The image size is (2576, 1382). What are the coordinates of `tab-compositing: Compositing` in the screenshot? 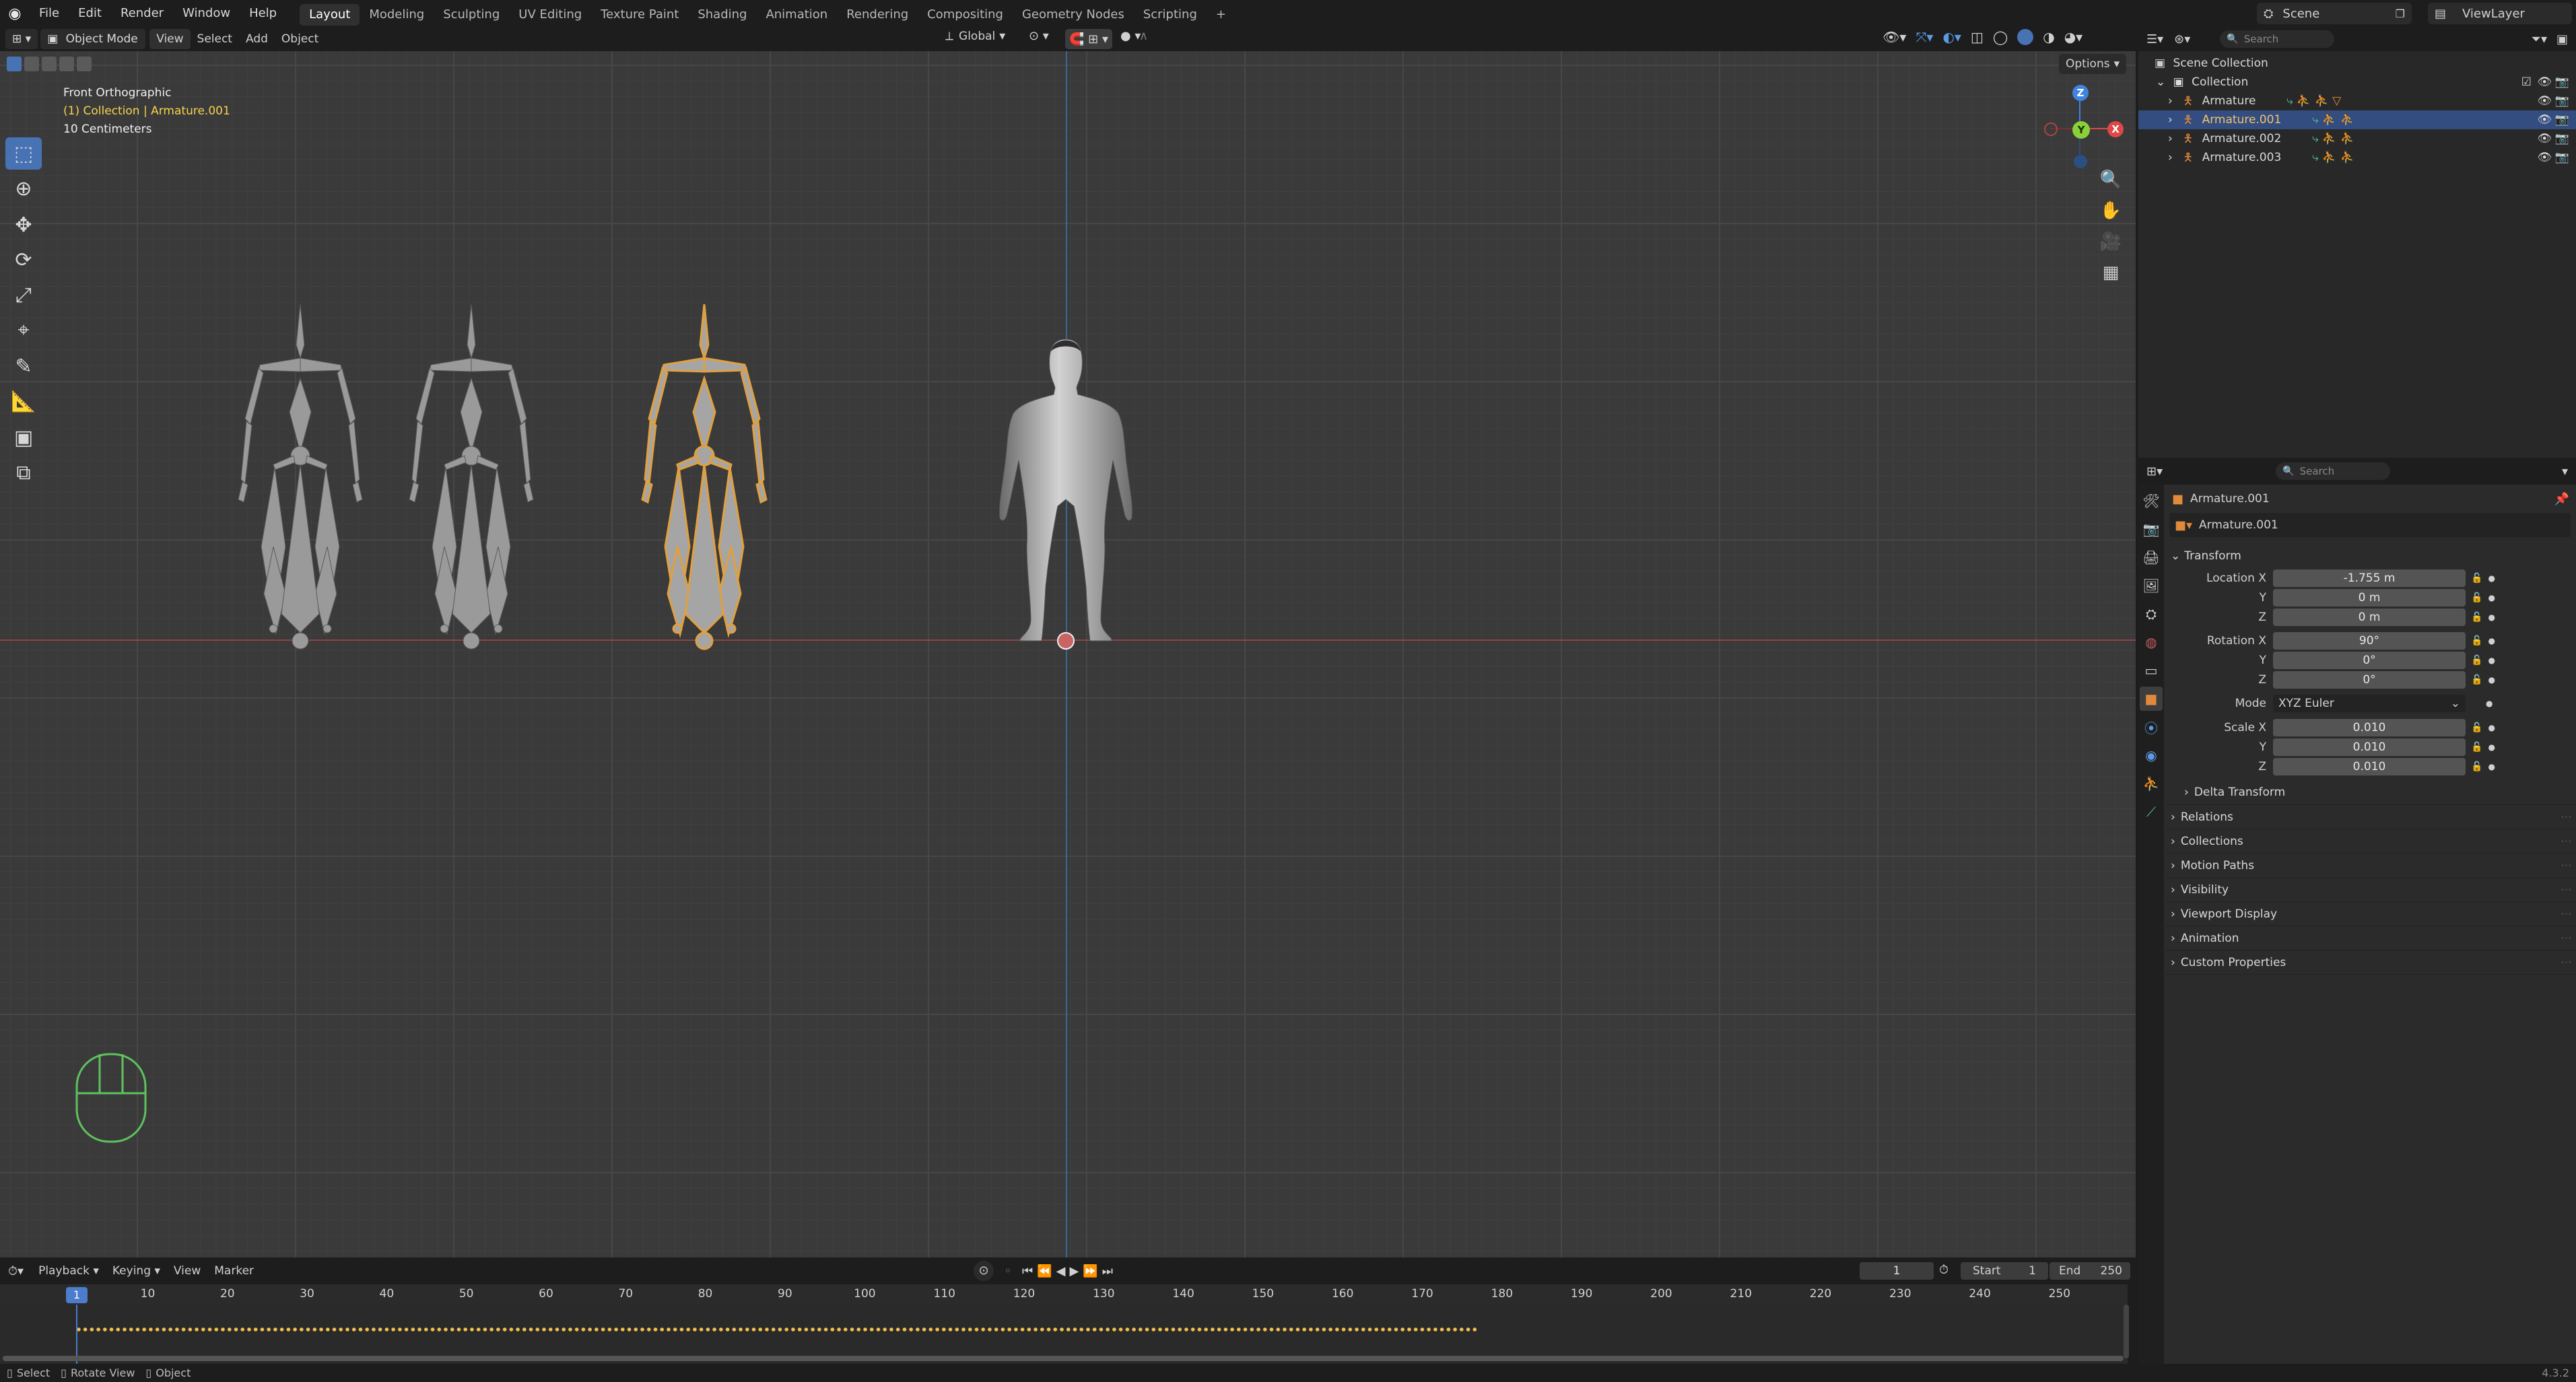 It's located at (966, 15).